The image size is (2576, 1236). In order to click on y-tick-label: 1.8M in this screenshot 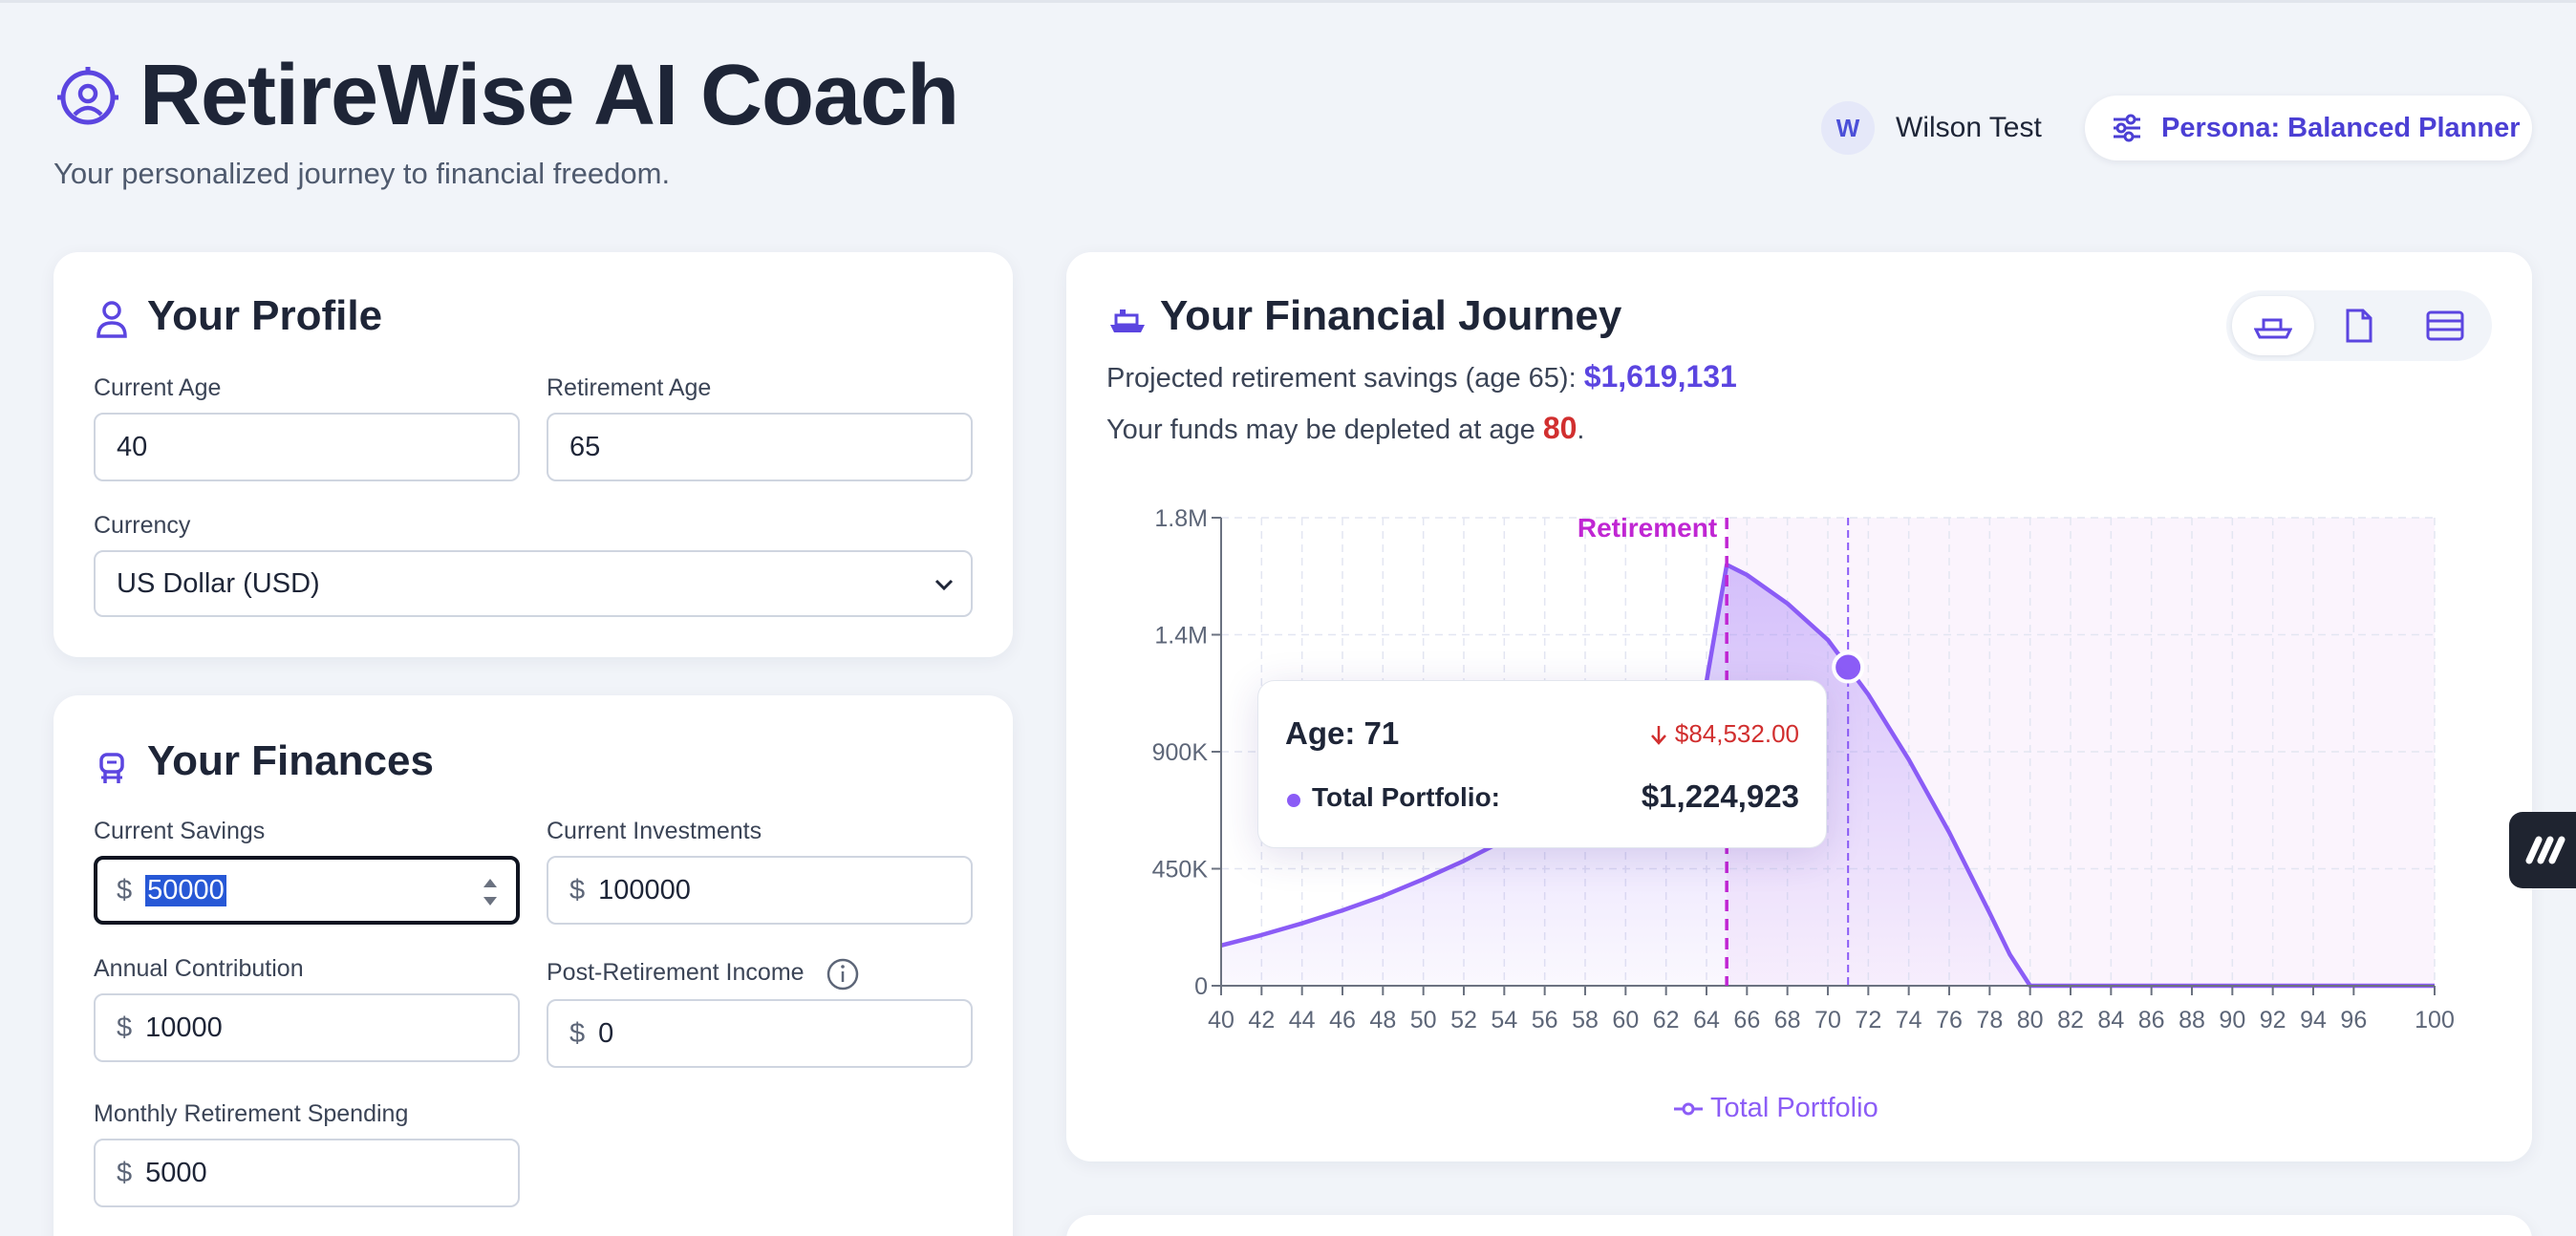, I will do `click(1181, 518)`.